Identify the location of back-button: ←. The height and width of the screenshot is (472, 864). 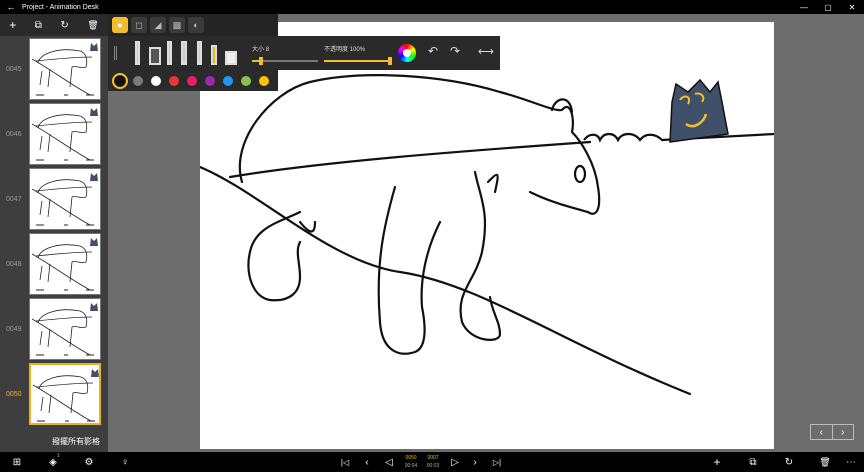
(11, 7).